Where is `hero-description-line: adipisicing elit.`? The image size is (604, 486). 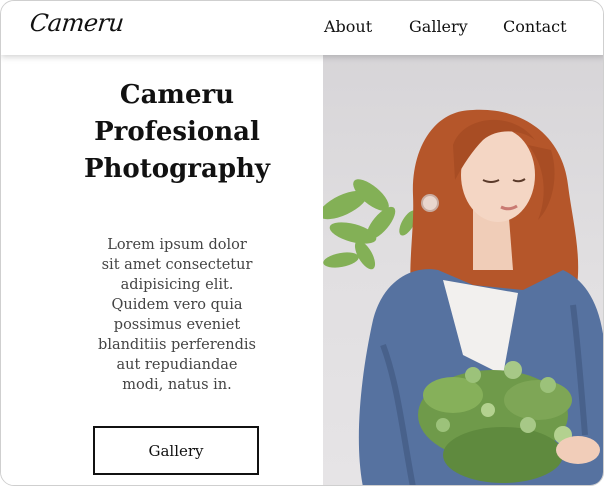 hero-description-line: adipisicing elit. is located at coordinates (177, 285).